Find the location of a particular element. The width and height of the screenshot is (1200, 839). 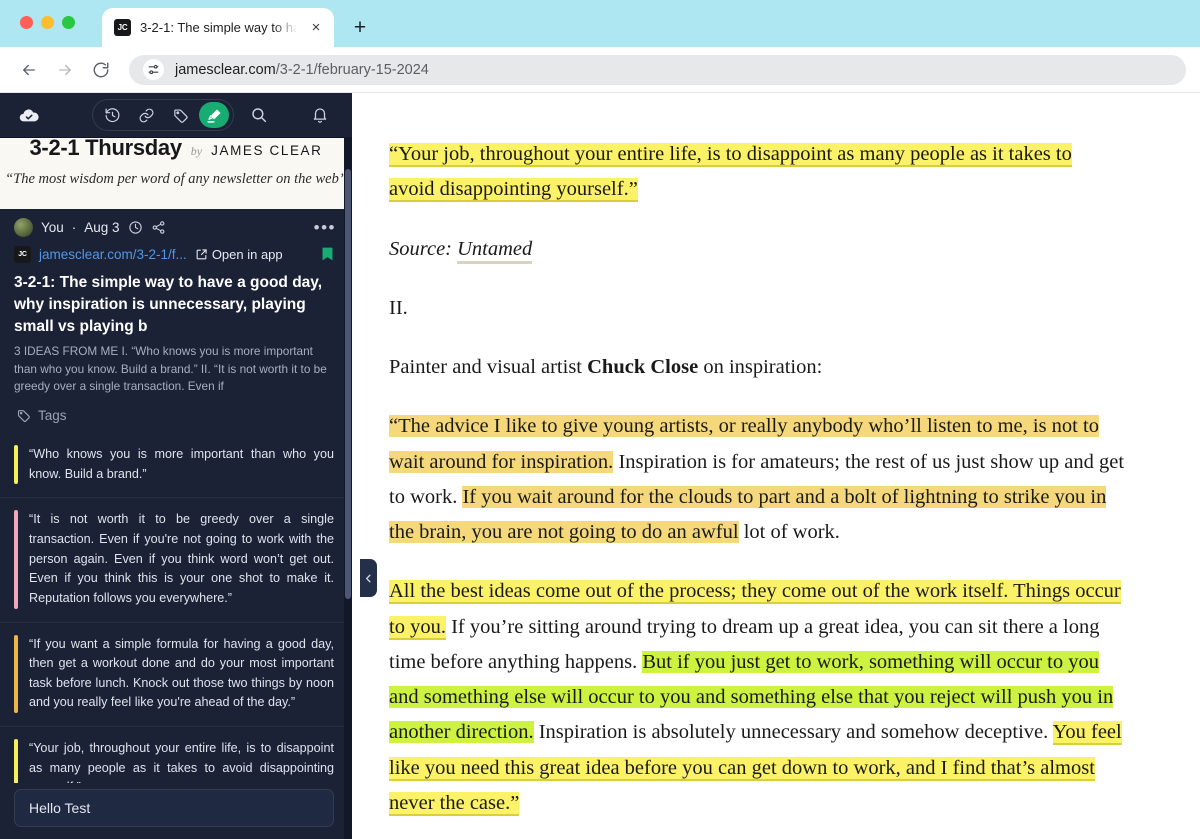

reload-button is located at coordinates (101, 70).